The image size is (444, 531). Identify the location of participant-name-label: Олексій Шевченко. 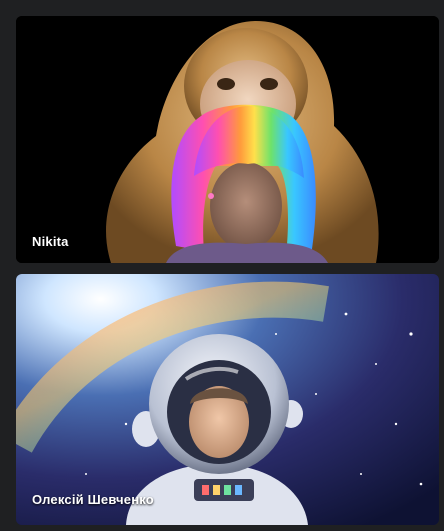
(93, 499).